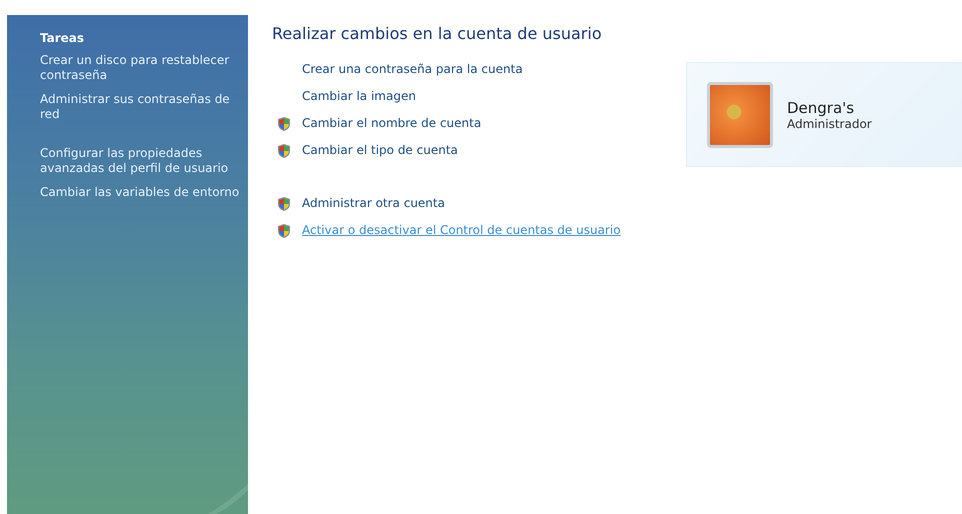 Image resolution: width=962 pixels, height=514 pixels. I want to click on task-link: Administrar sus contraseñas de red, so click(140, 107).